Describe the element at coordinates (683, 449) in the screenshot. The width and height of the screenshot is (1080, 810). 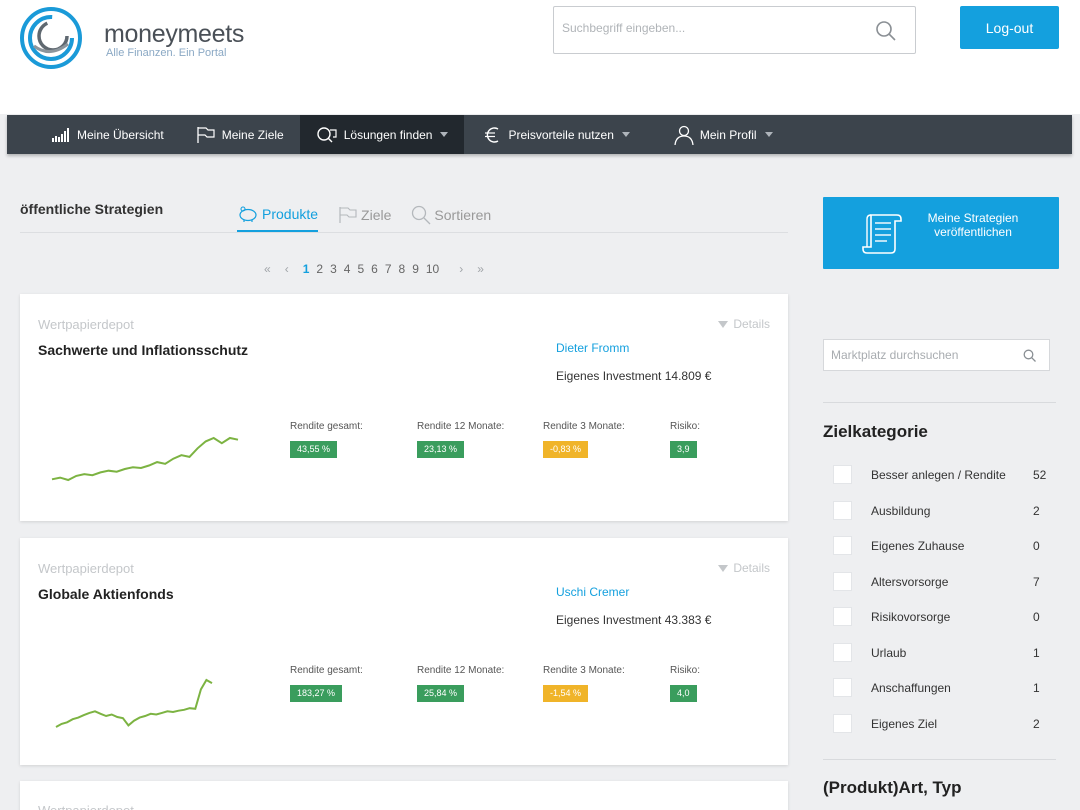
I see `metric-badge: 3,9` at that location.